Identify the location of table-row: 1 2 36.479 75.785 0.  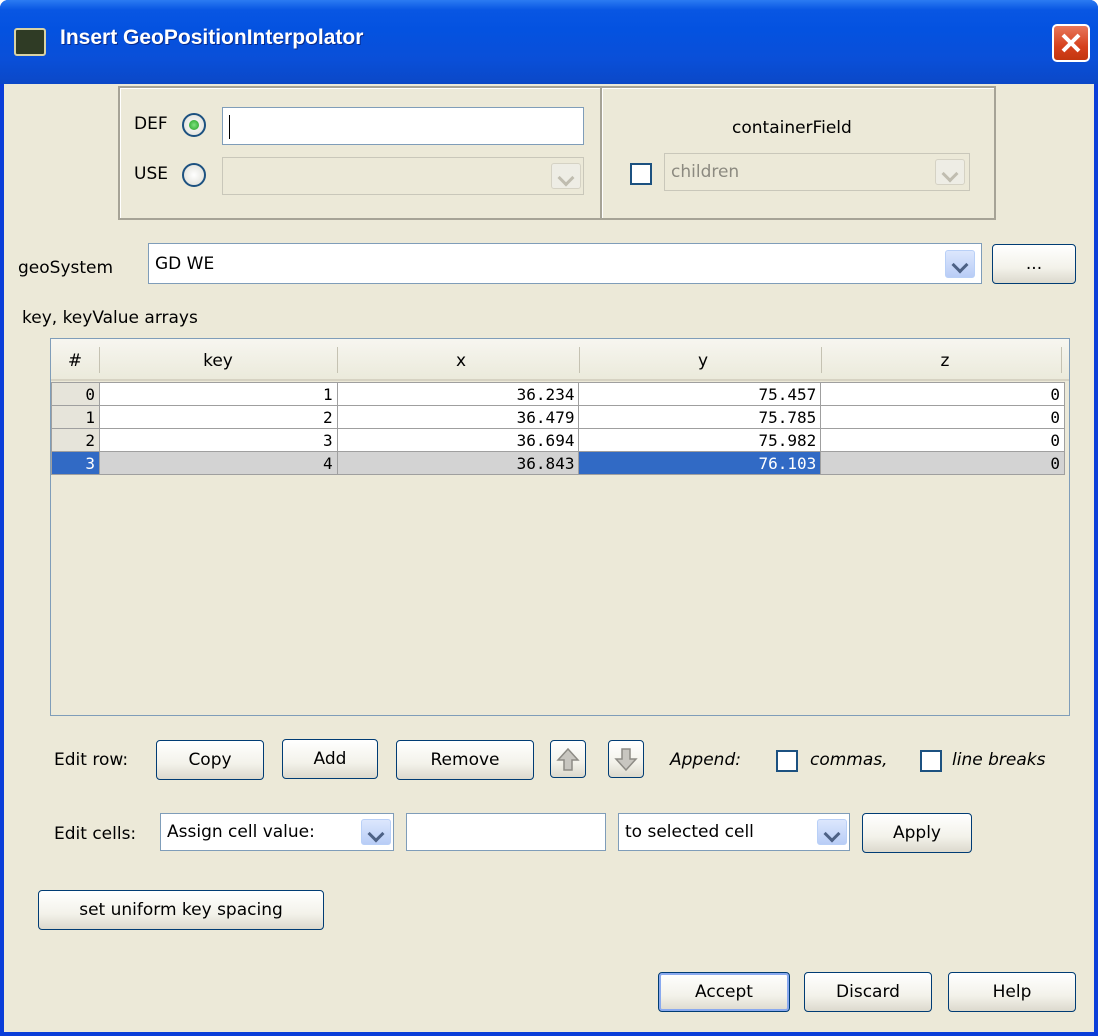
(558, 417).